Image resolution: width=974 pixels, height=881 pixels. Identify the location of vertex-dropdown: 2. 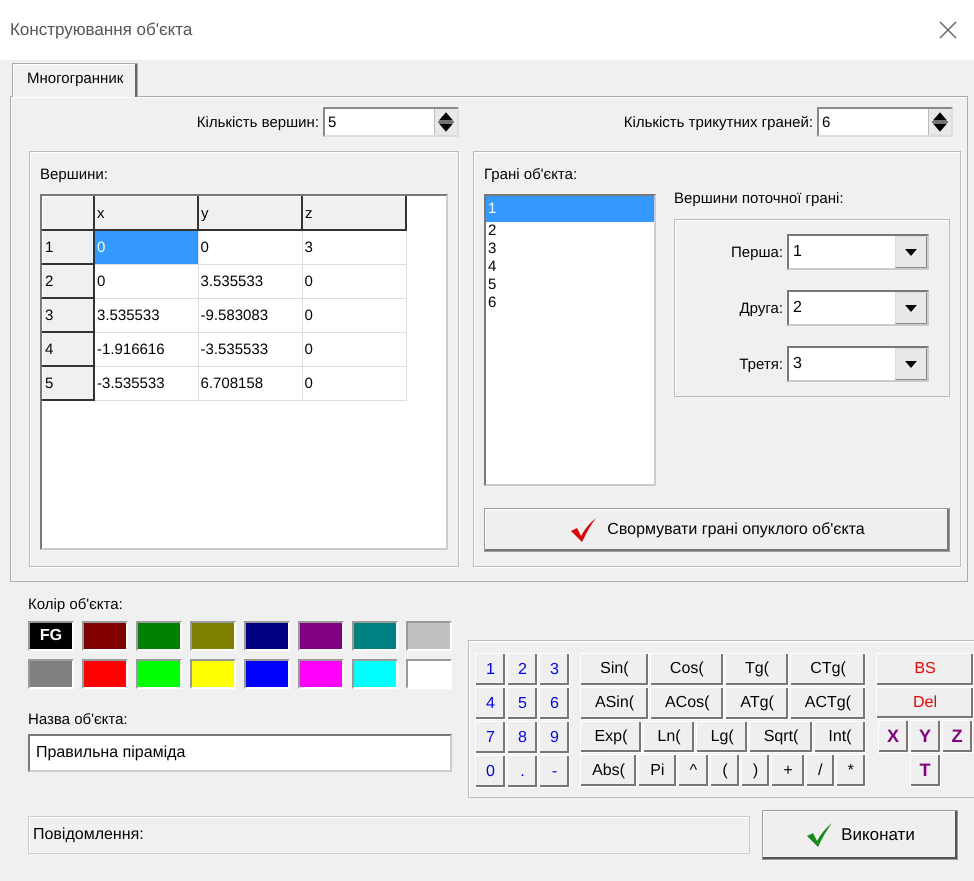
(858, 308).